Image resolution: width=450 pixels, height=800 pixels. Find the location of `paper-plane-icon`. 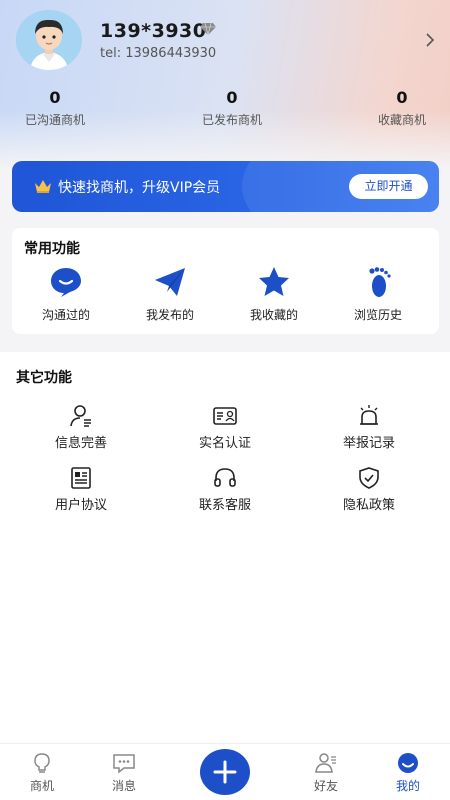

paper-plane-icon is located at coordinates (170, 282).